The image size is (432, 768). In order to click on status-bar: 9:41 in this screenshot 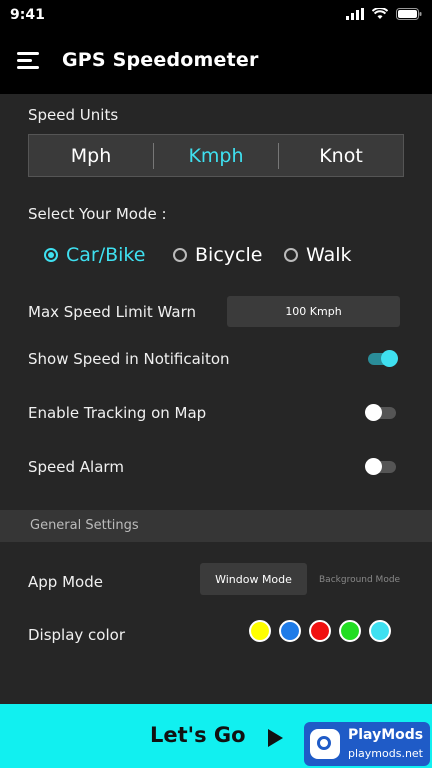, I will do `click(216, 16)`.